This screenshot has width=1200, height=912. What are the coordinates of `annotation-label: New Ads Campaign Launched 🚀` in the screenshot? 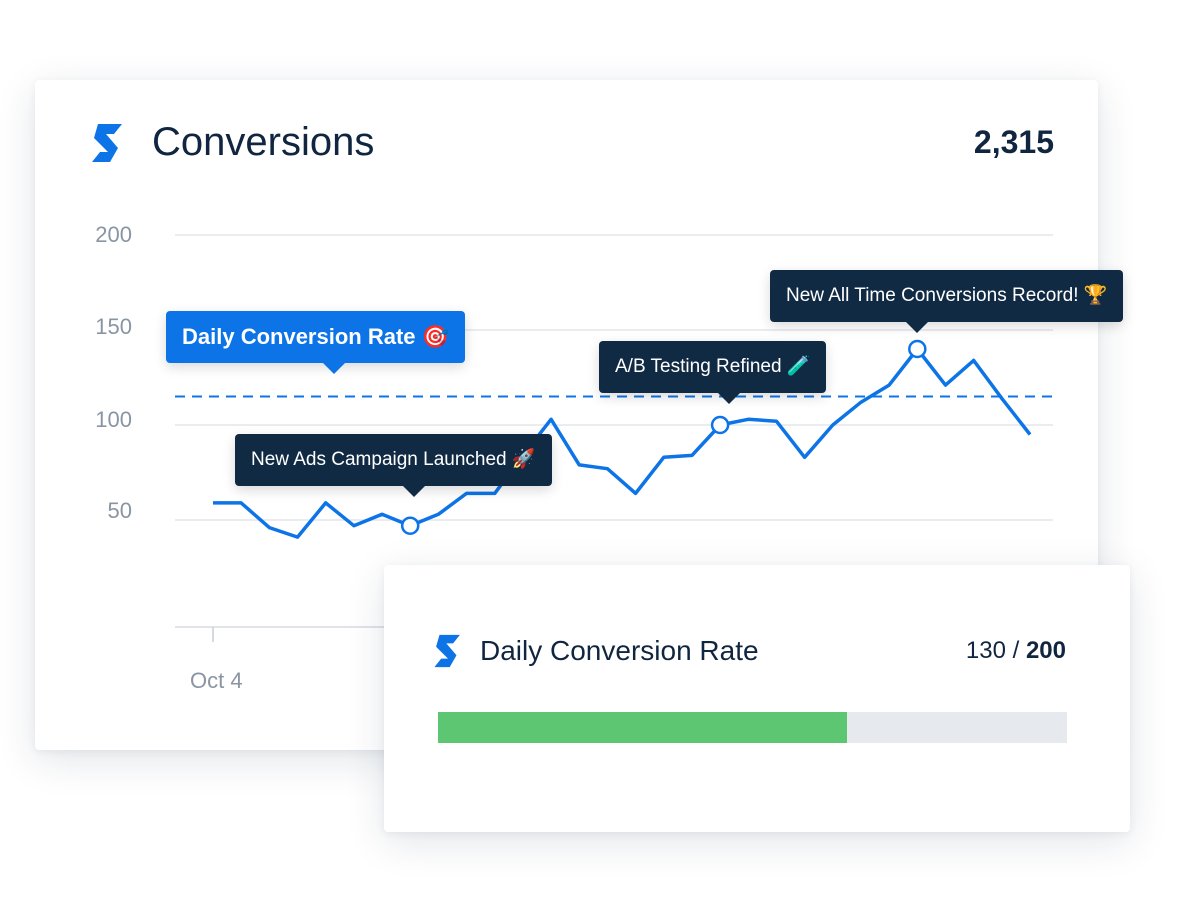 It's located at (393, 459).